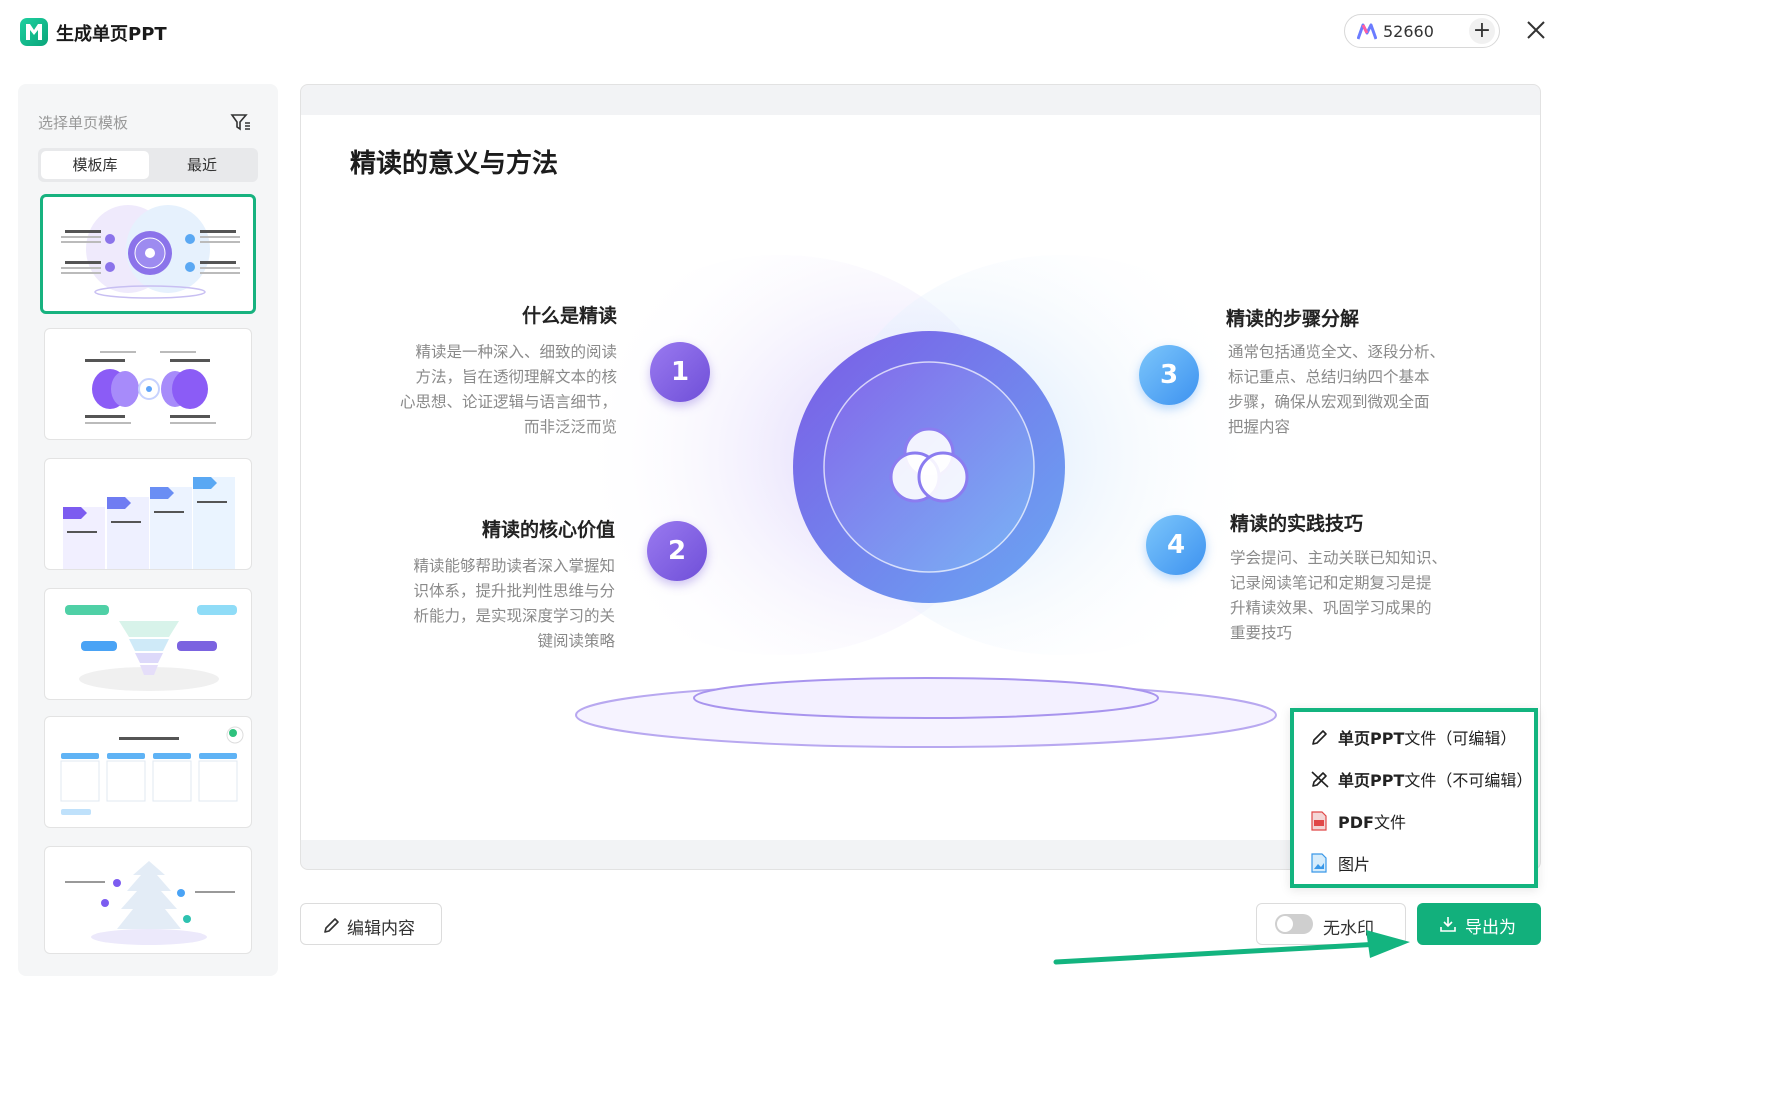  What do you see at coordinates (1420, 736) in the screenshot?
I see `export-ppt-editable: 单页PPT文件（可编辑）` at bounding box center [1420, 736].